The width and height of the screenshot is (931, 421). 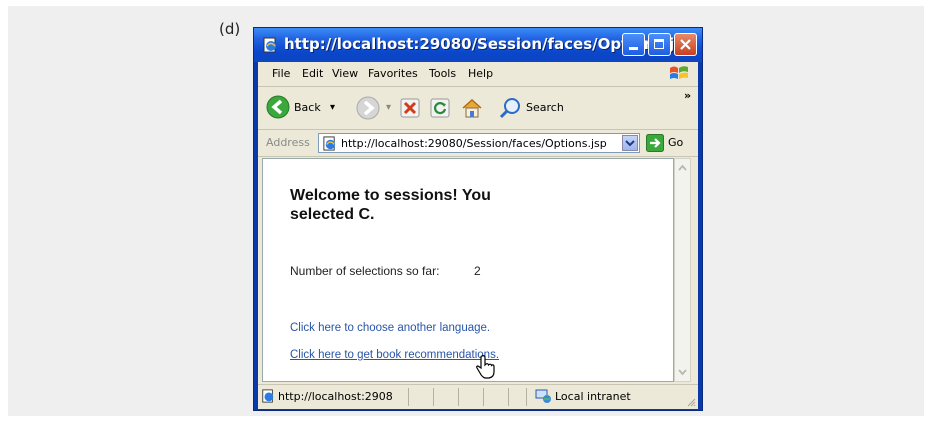 What do you see at coordinates (477, 271) in the screenshot?
I see `selection-count-value: 2` at bounding box center [477, 271].